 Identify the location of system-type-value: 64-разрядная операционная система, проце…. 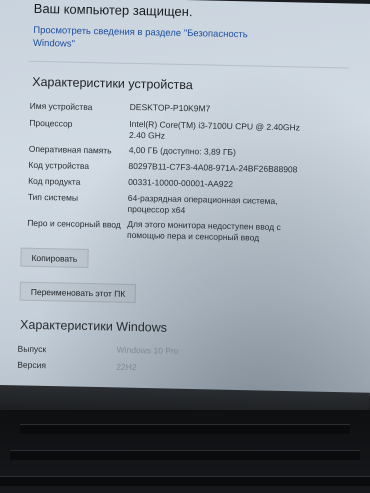
(202, 204).